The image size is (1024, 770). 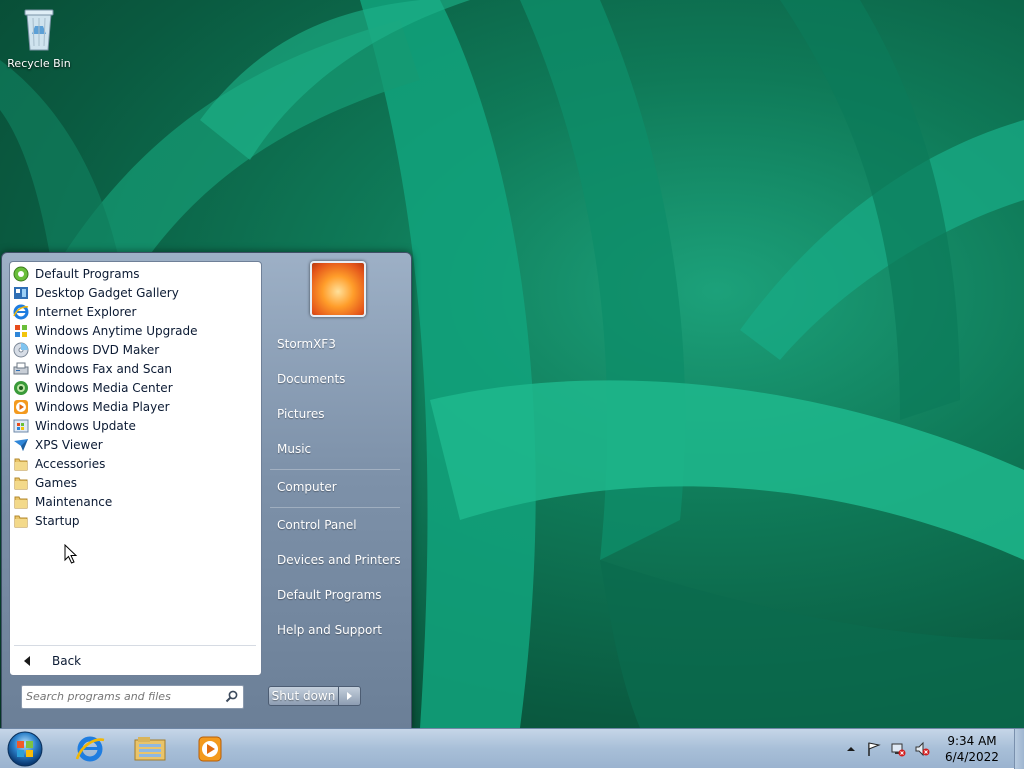 I want to click on right-item-default-programs: Default Programs, so click(x=338, y=595).